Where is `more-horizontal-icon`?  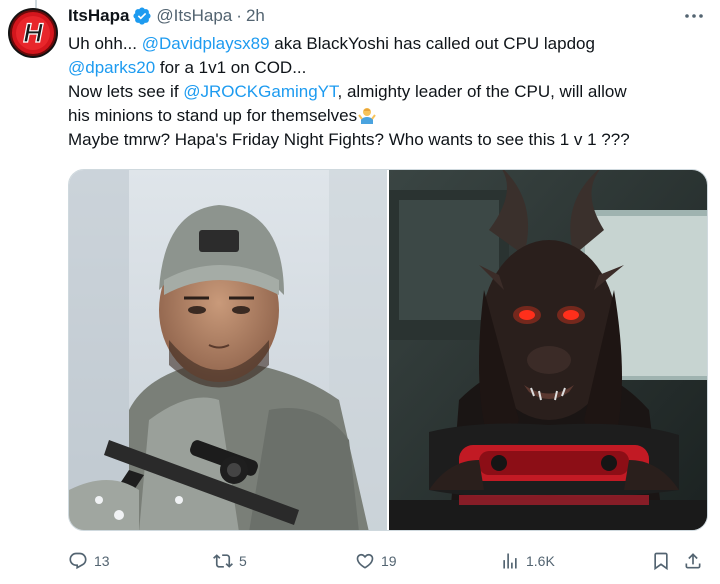 more-horizontal-icon is located at coordinates (694, 16).